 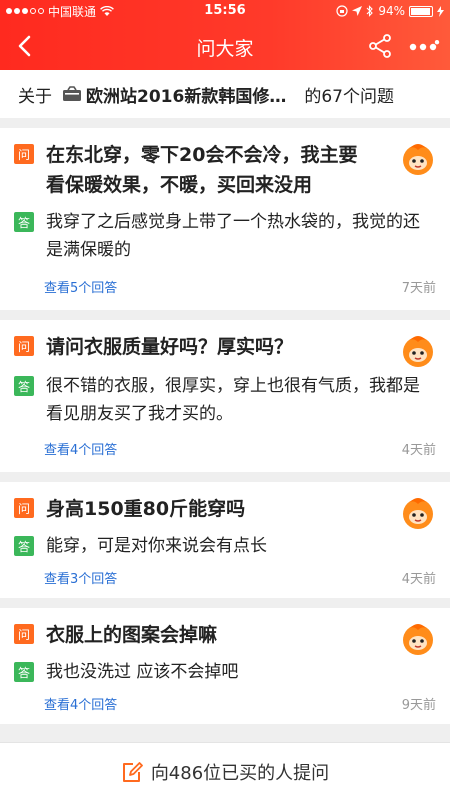 What do you see at coordinates (35, 96) in the screenshot?
I see `about-prefix: 关于` at bounding box center [35, 96].